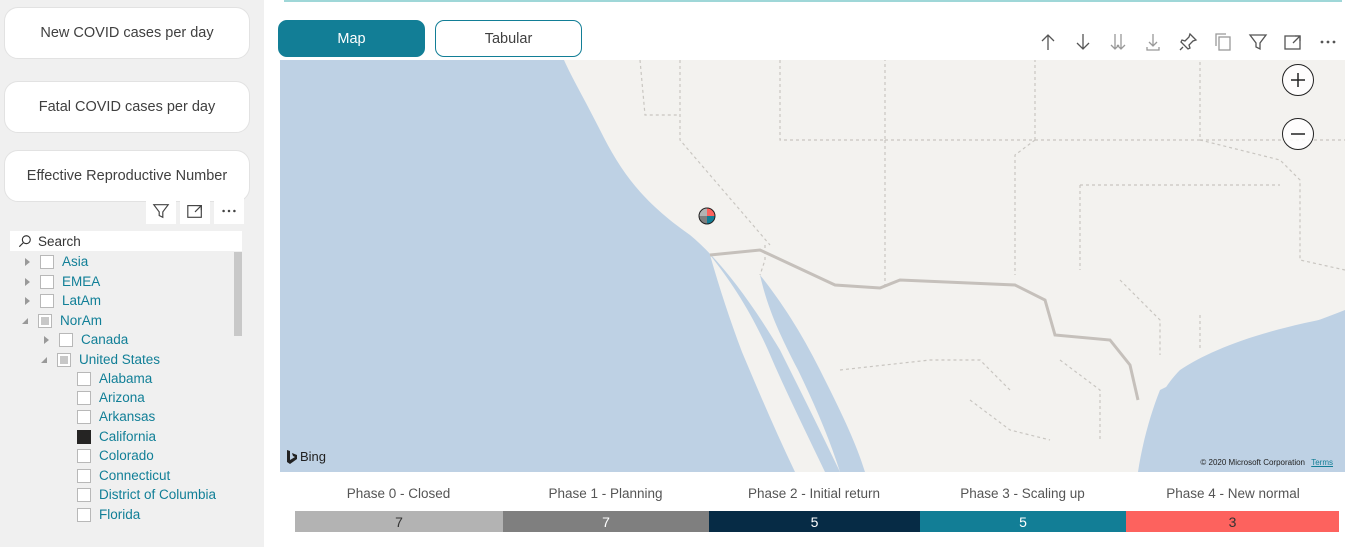  Describe the element at coordinates (1252, 462) in the screenshot. I see `map-copyright: © 2020 Microsoft Corporation` at that location.